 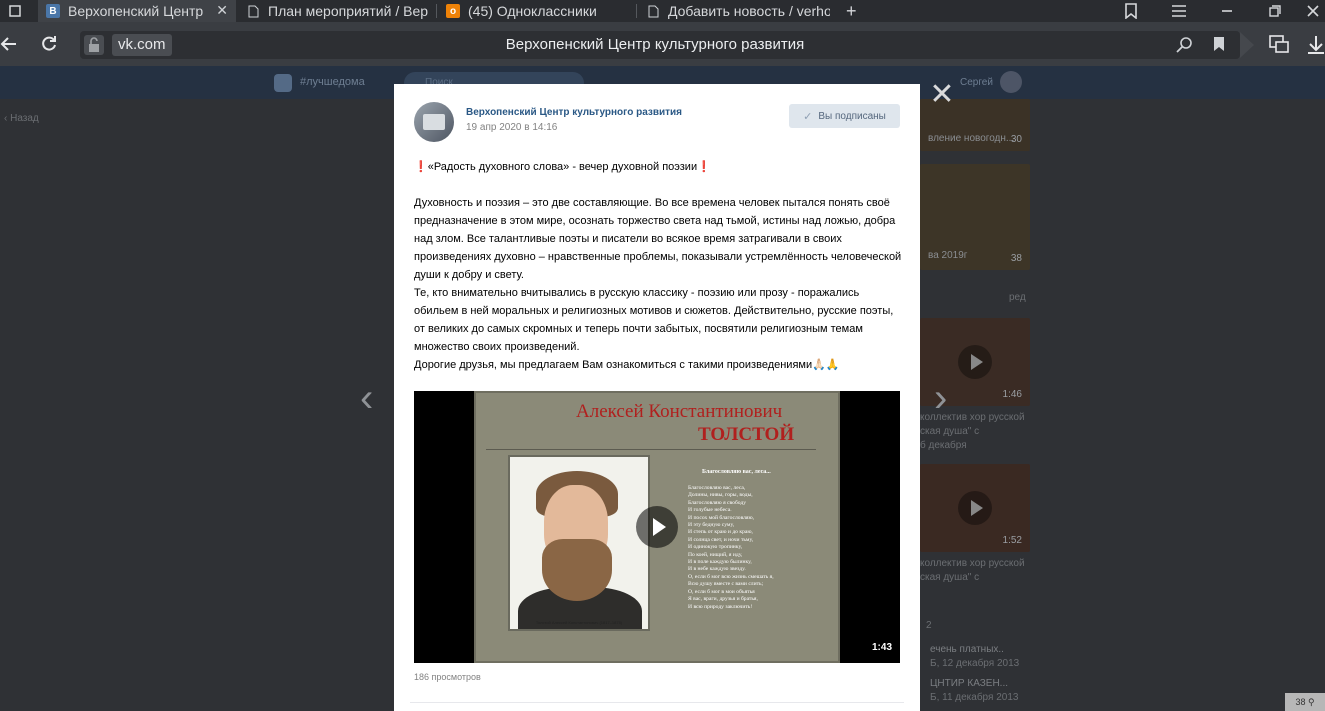 I want to click on vk-user-name: Сергей, so click(x=976, y=82).